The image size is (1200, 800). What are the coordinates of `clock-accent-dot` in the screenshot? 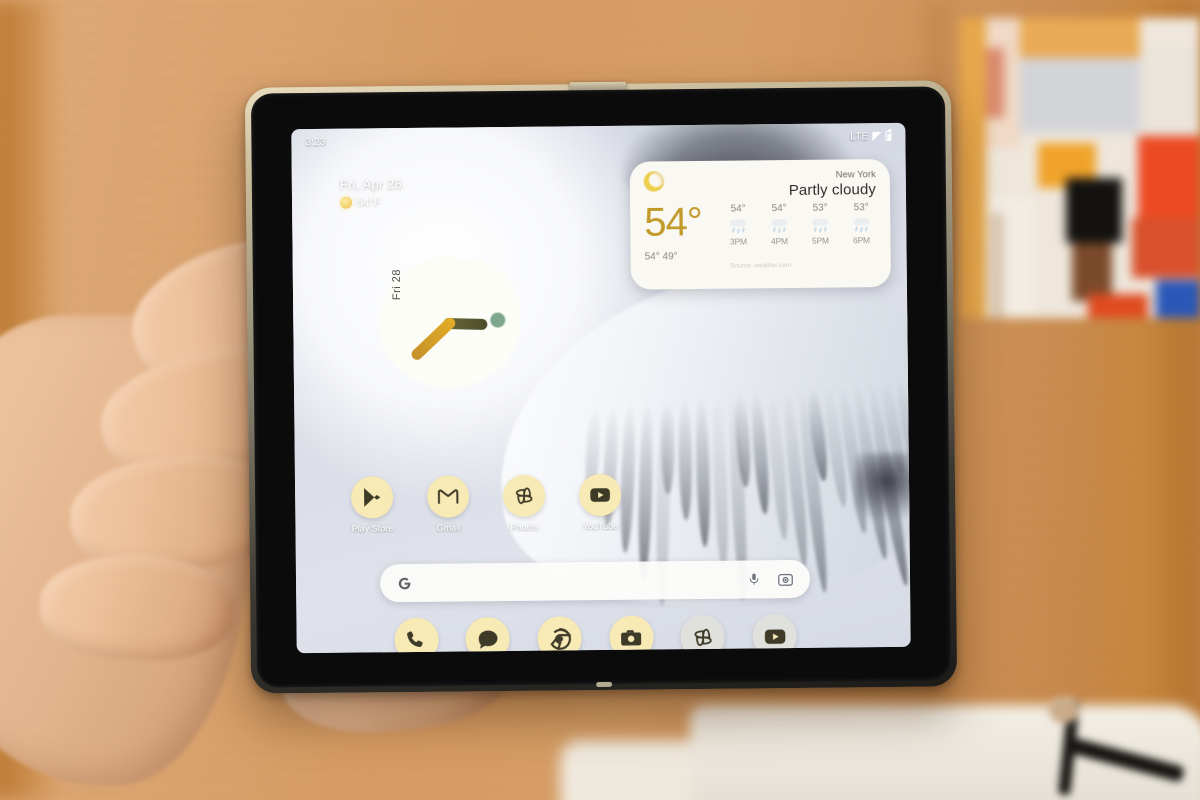 It's located at (498, 320).